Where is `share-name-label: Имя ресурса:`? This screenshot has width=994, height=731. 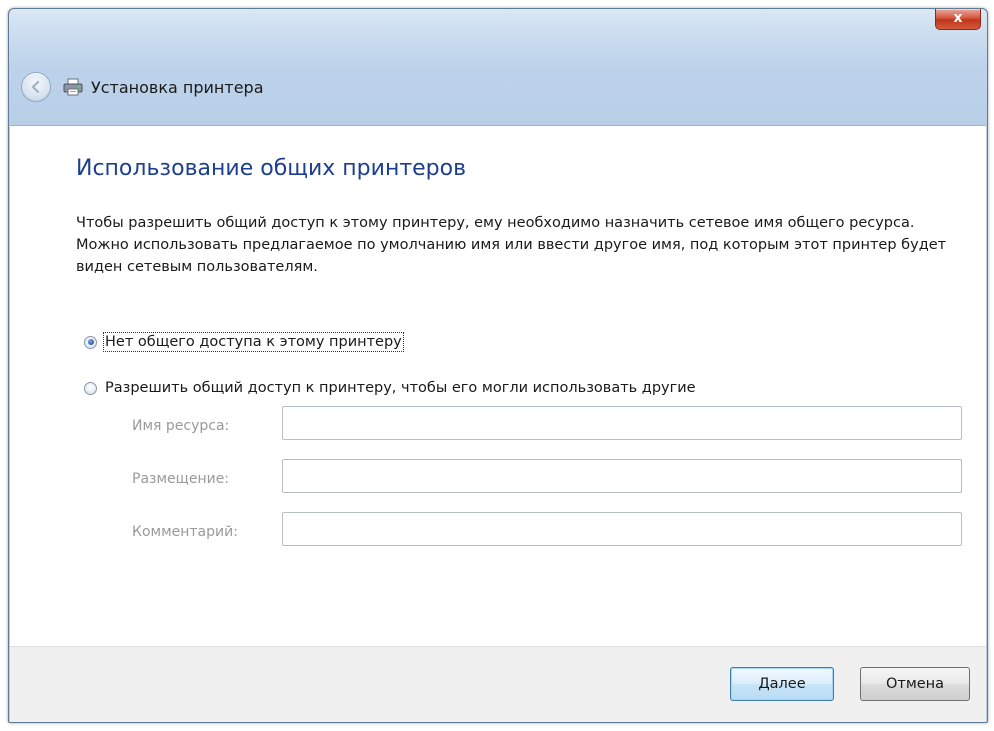
share-name-label: Имя ресурса: is located at coordinates (181, 426).